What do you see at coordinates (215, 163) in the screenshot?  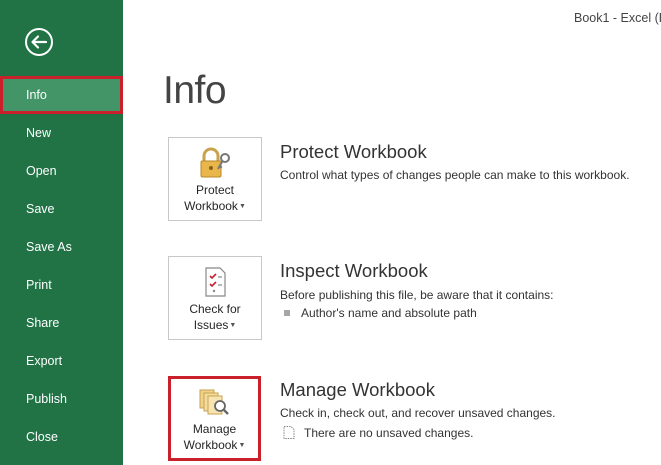 I see `lock-key-icon` at bounding box center [215, 163].